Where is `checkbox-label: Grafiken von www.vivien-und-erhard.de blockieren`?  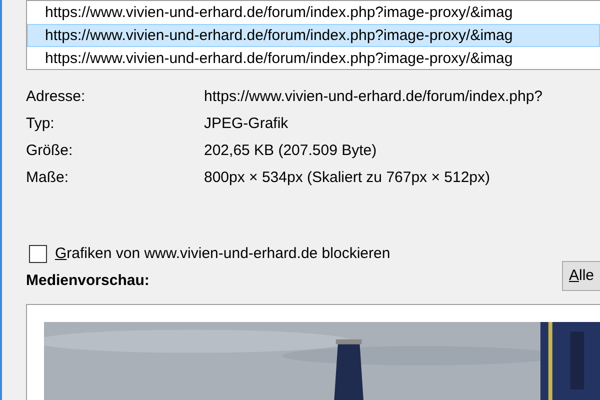 checkbox-label: Grafiken von www.vivien-und-erhard.de blockieren is located at coordinates (222, 254).